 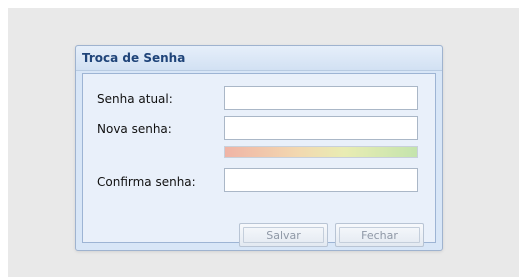 I want to click on save-button-label: Salvar, so click(x=283, y=235).